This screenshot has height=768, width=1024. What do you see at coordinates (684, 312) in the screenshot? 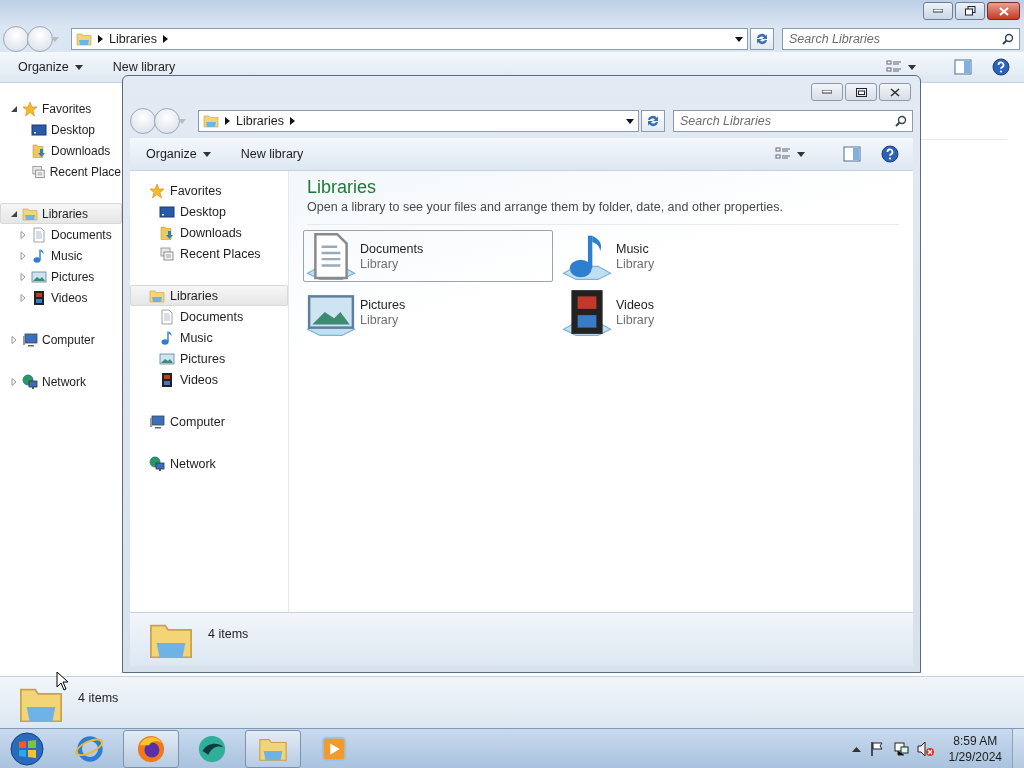
I see `library-tile: Videos Library` at bounding box center [684, 312].